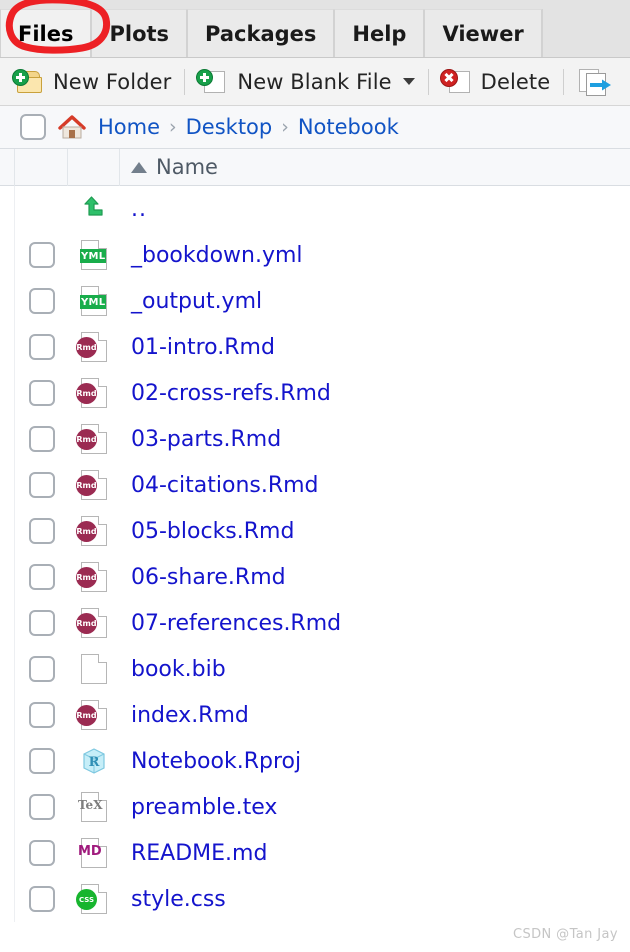 This screenshot has width=630, height=952. What do you see at coordinates (375, 167) in the screenshot?
I see `column-name-header: Name` at bounding box center [375, 167].